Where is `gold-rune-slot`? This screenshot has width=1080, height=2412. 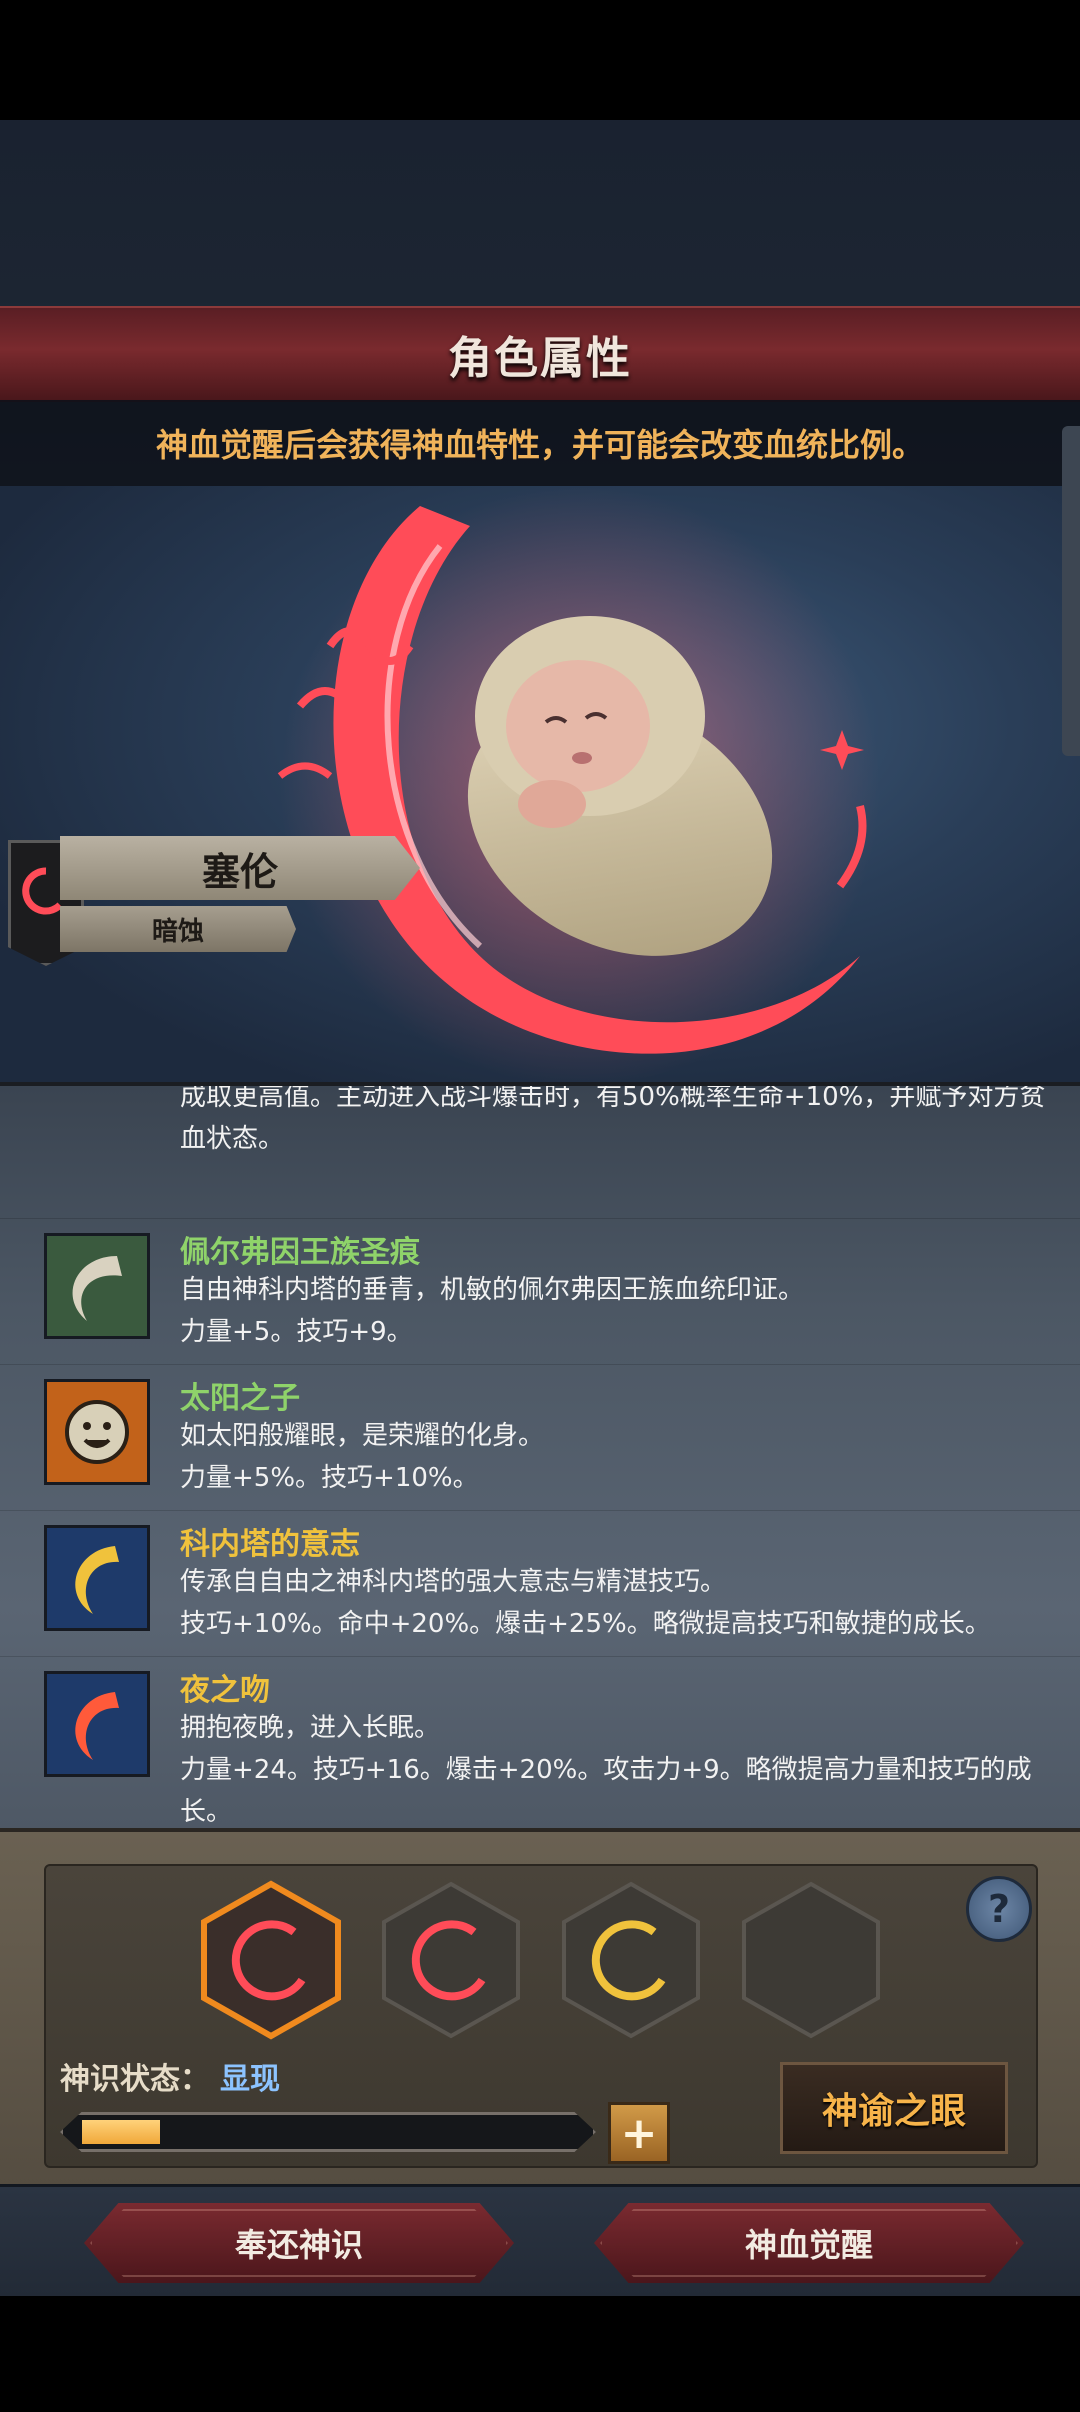
gold-rune-slot is located at coordinates (631, 1960).